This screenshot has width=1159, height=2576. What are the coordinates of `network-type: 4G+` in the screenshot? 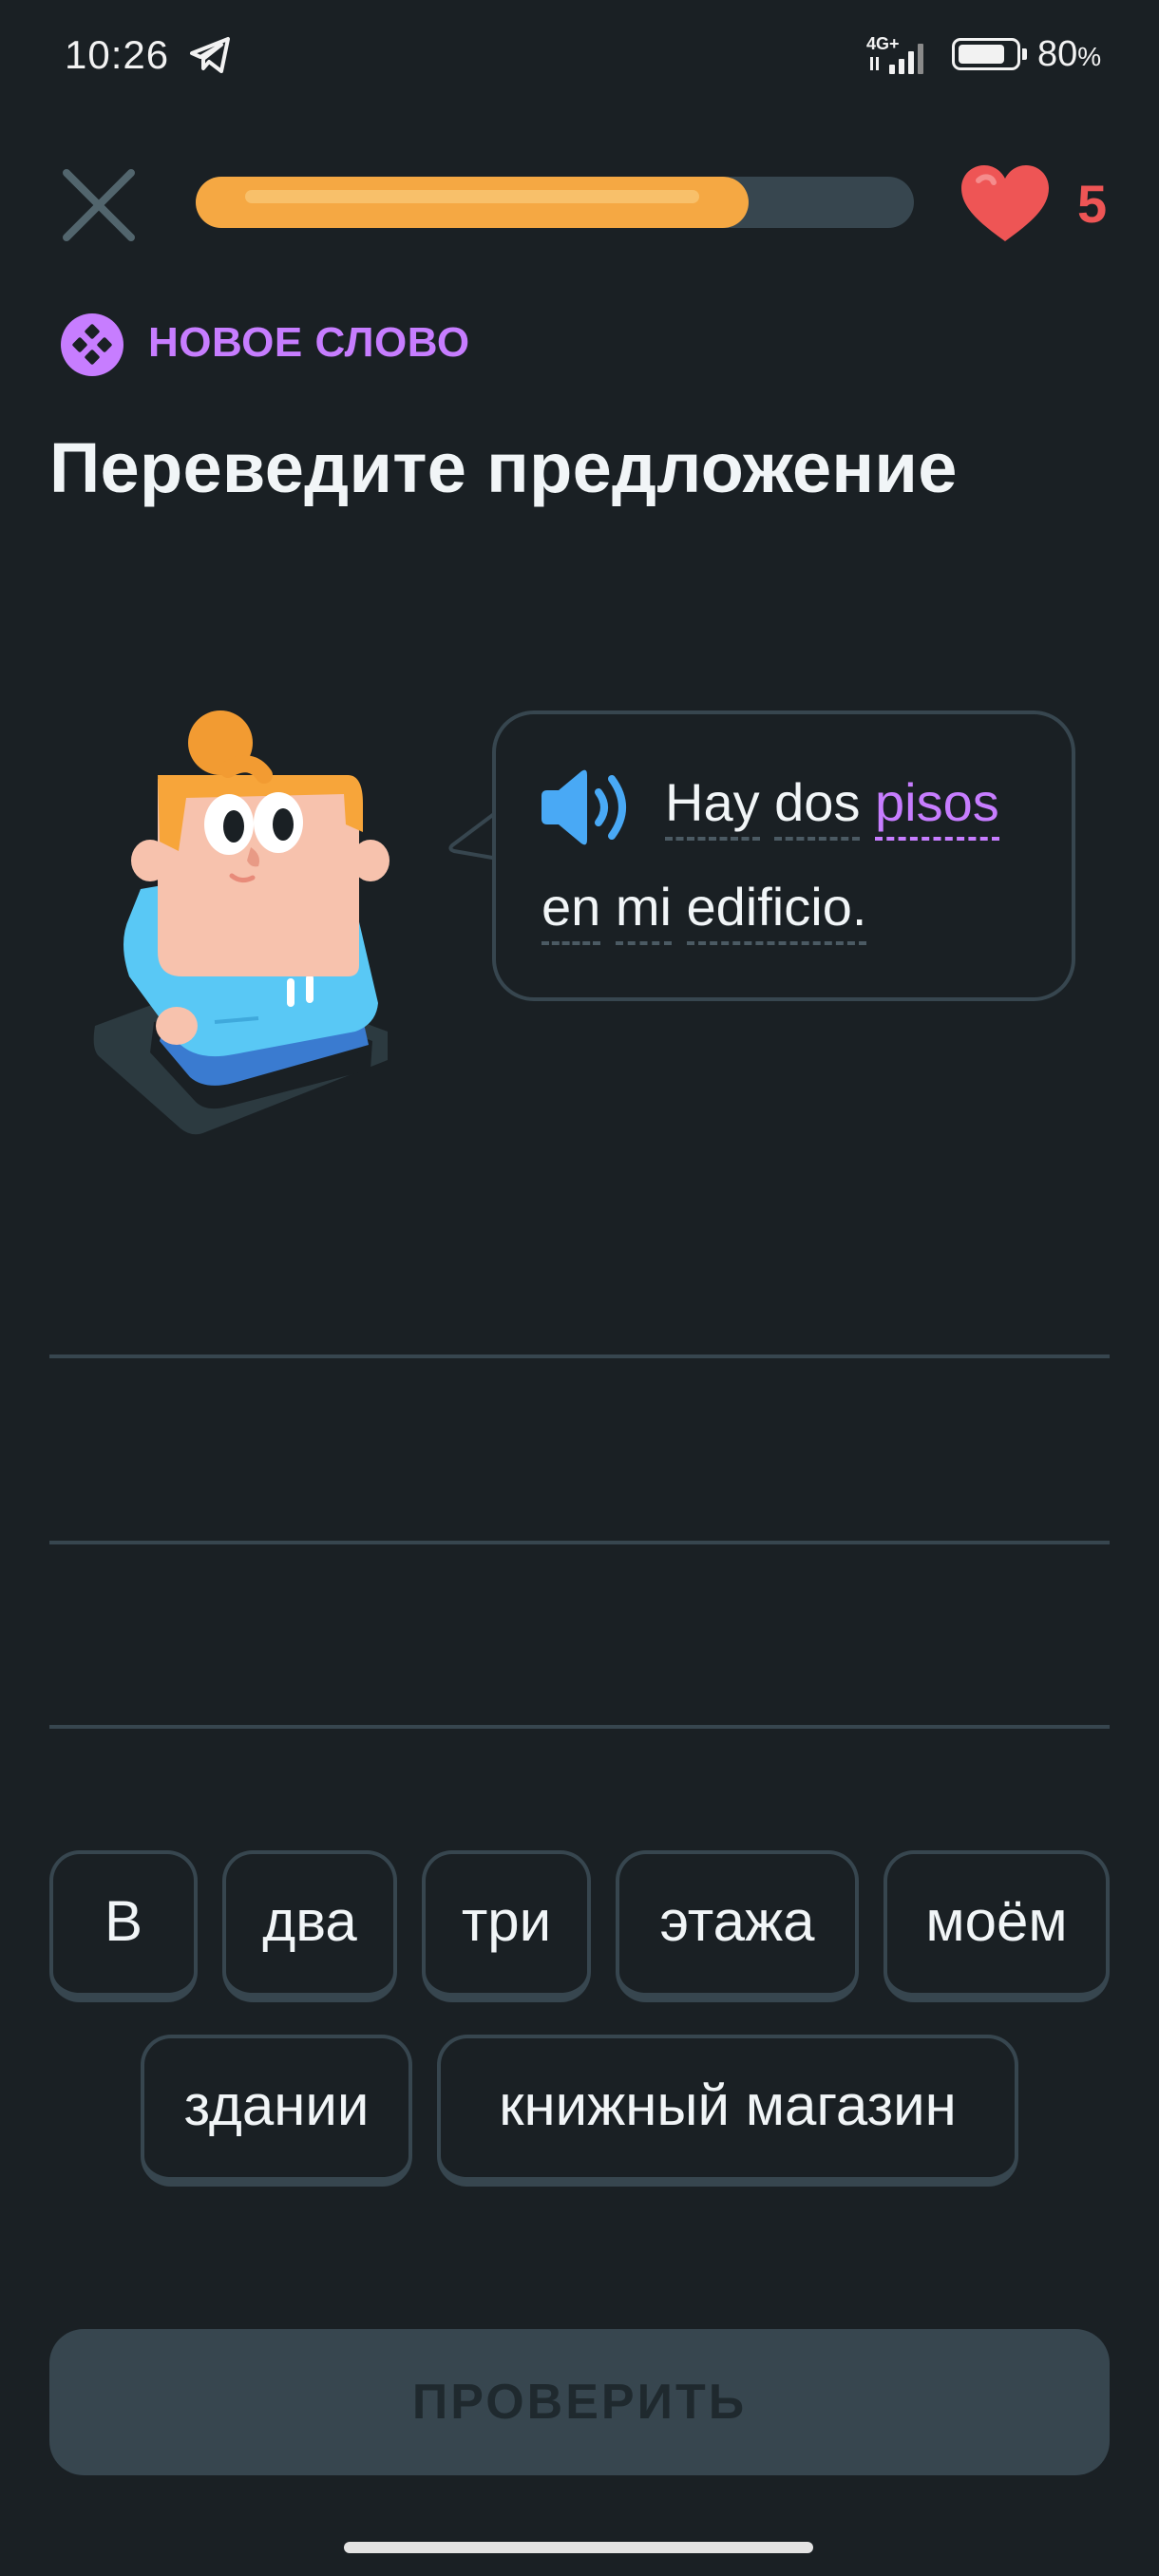 It's located at (883, 43).